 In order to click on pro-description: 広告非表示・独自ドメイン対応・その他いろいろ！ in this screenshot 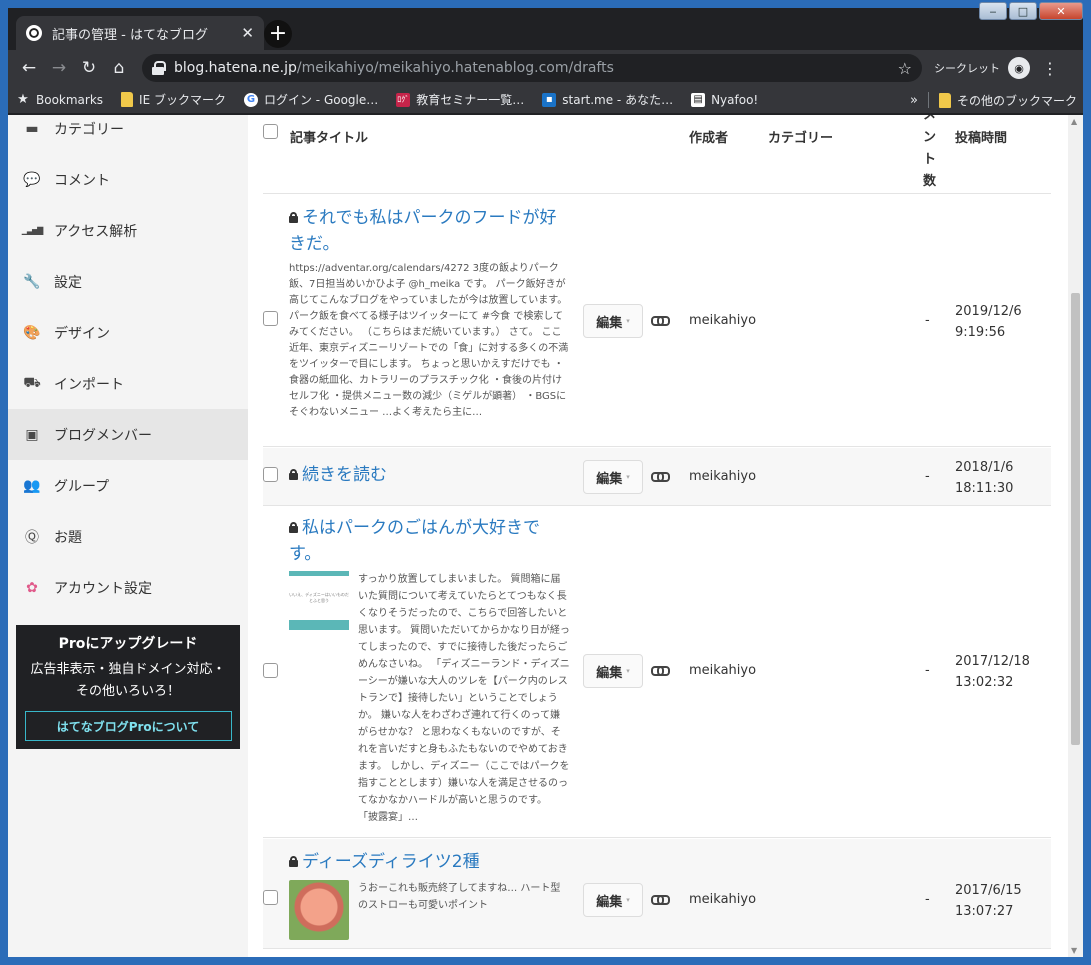, I will do `click(128, 680)`.